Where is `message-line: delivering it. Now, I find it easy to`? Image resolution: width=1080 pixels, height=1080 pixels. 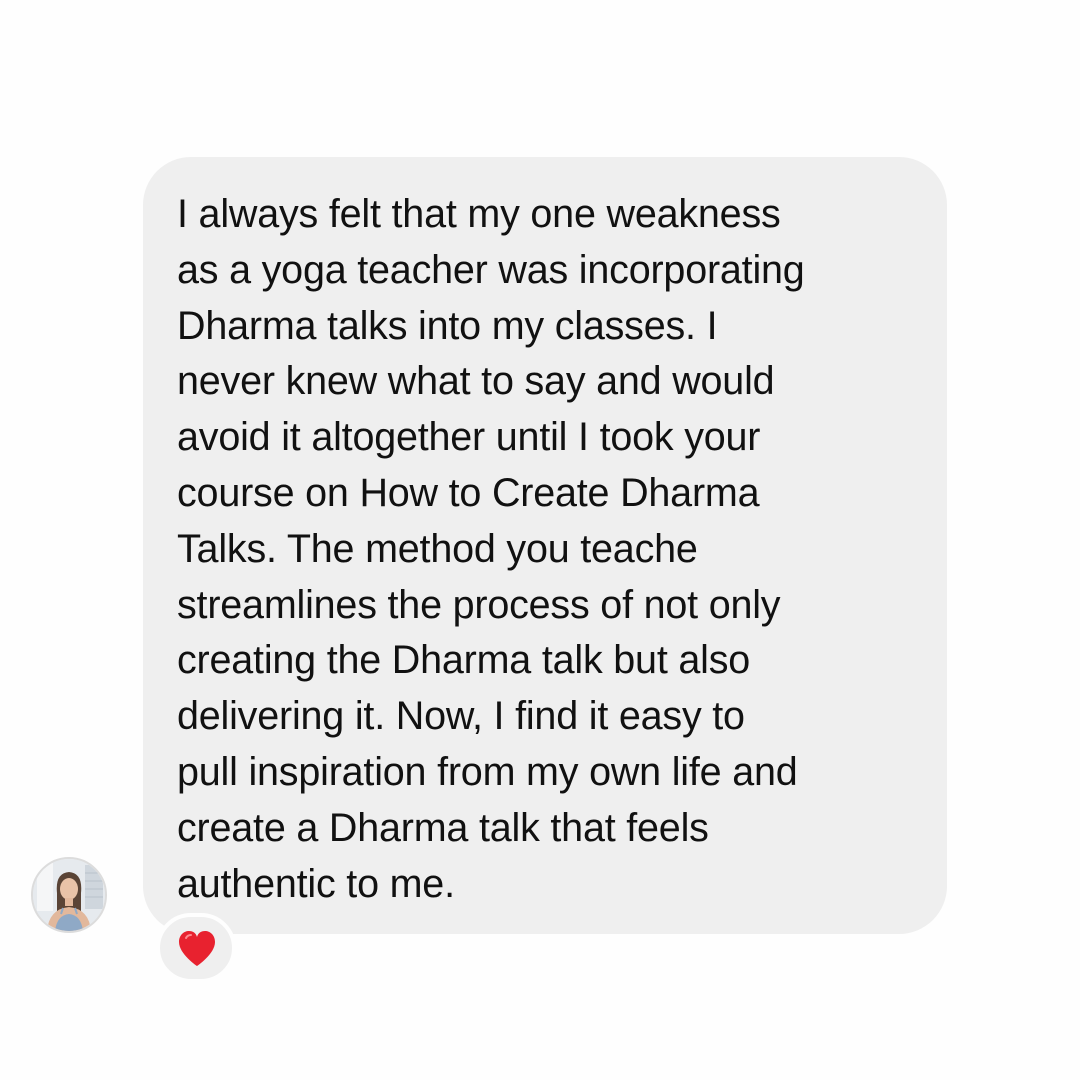
message-line: delivering it. Now, I find it easy to is located at coordinates (461, 716).